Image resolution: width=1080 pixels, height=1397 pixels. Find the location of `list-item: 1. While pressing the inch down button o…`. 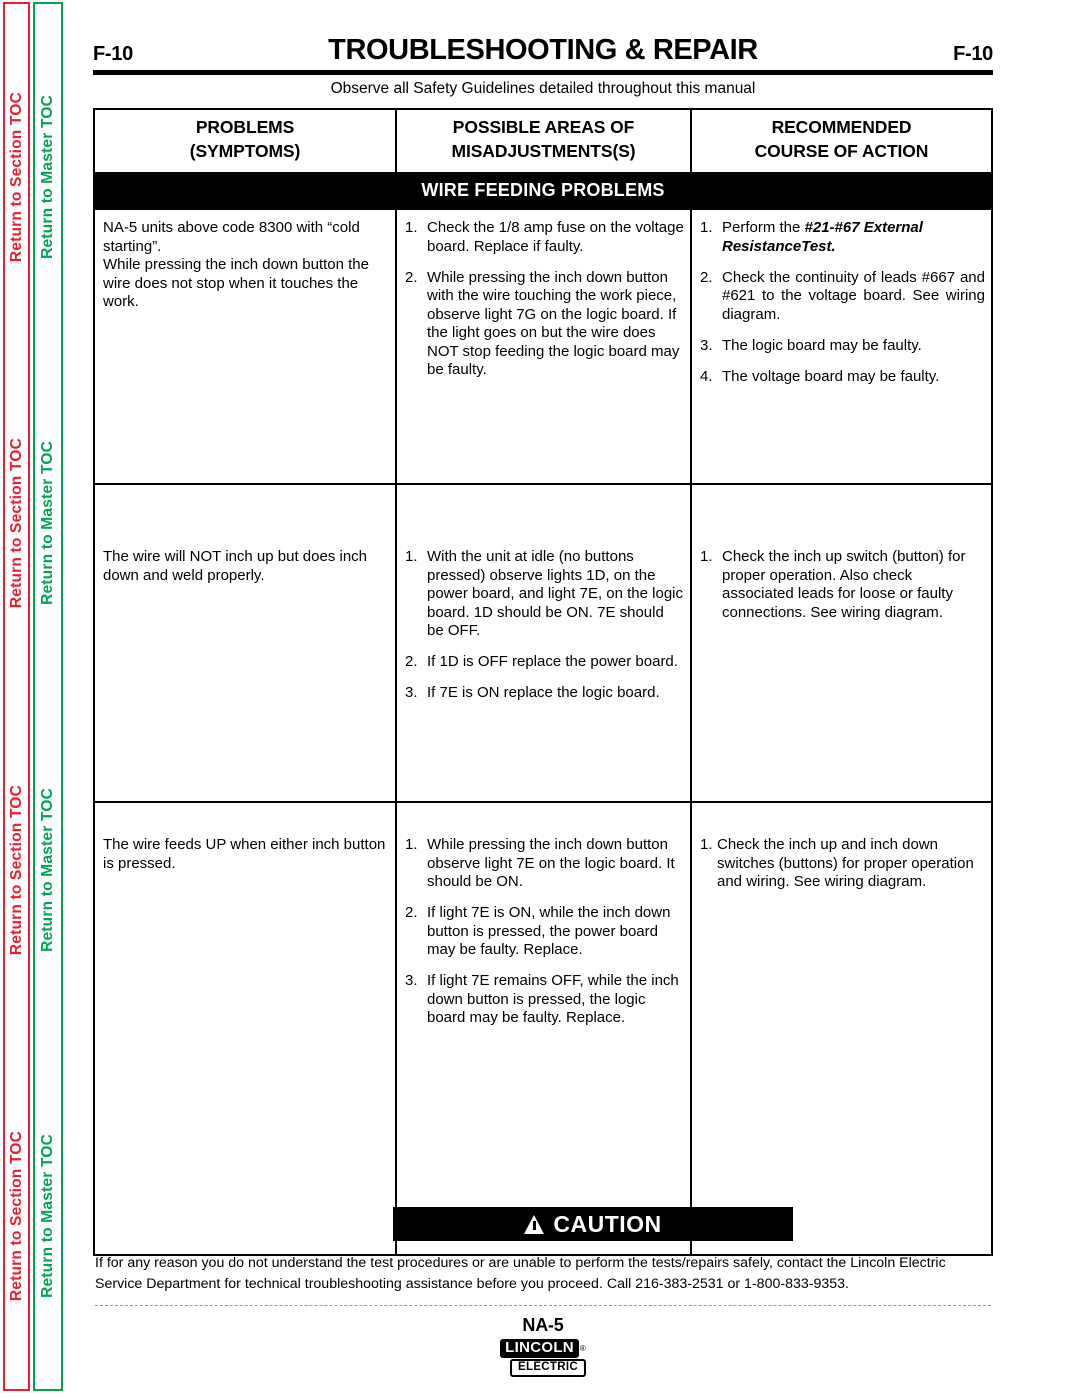

list-item: 1. While pressing the inch down button o… is located at coordinates (544, 864).